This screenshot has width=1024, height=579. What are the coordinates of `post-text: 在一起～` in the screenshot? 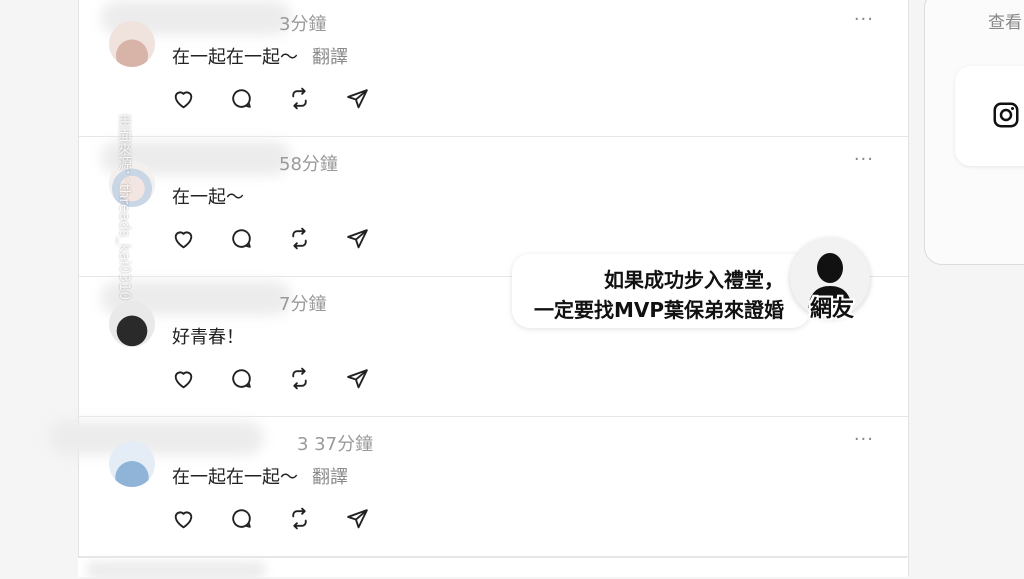 It's located at (208, 196).